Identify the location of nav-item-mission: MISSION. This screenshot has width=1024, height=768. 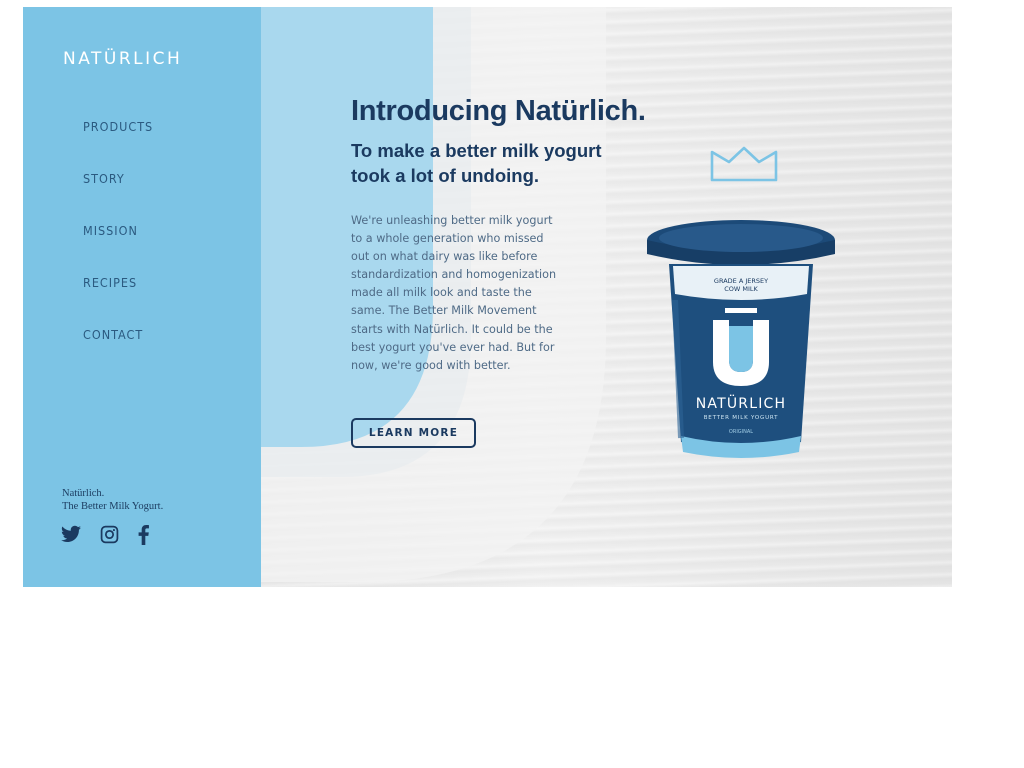
(118, 249).